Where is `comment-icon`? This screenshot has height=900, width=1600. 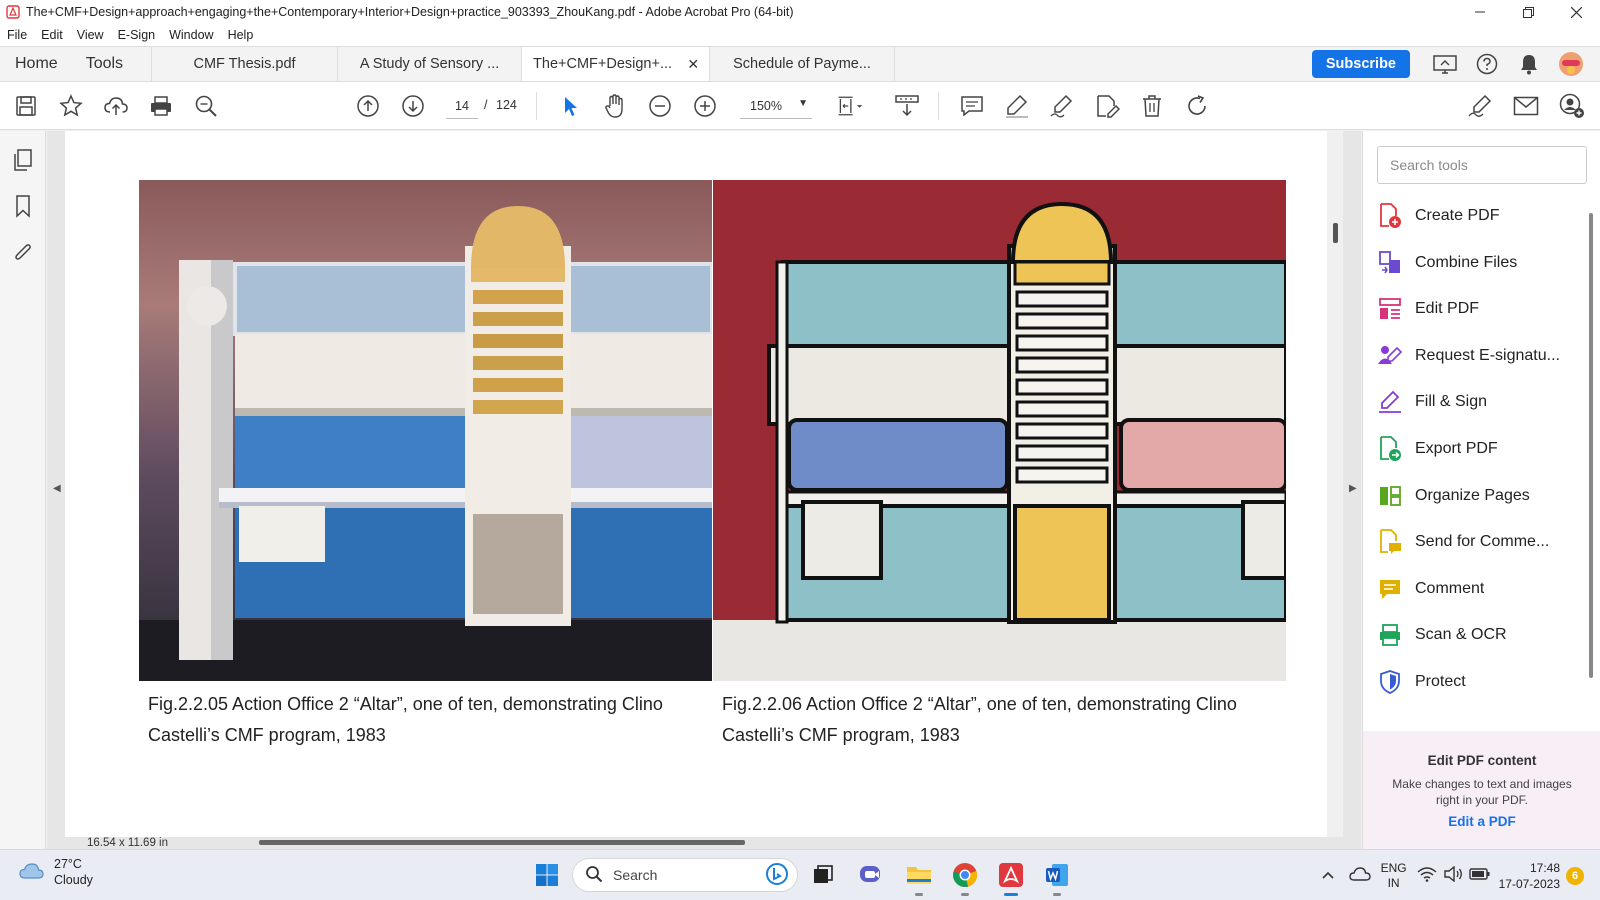 comment-icon is located at coordinates (1390, 589).